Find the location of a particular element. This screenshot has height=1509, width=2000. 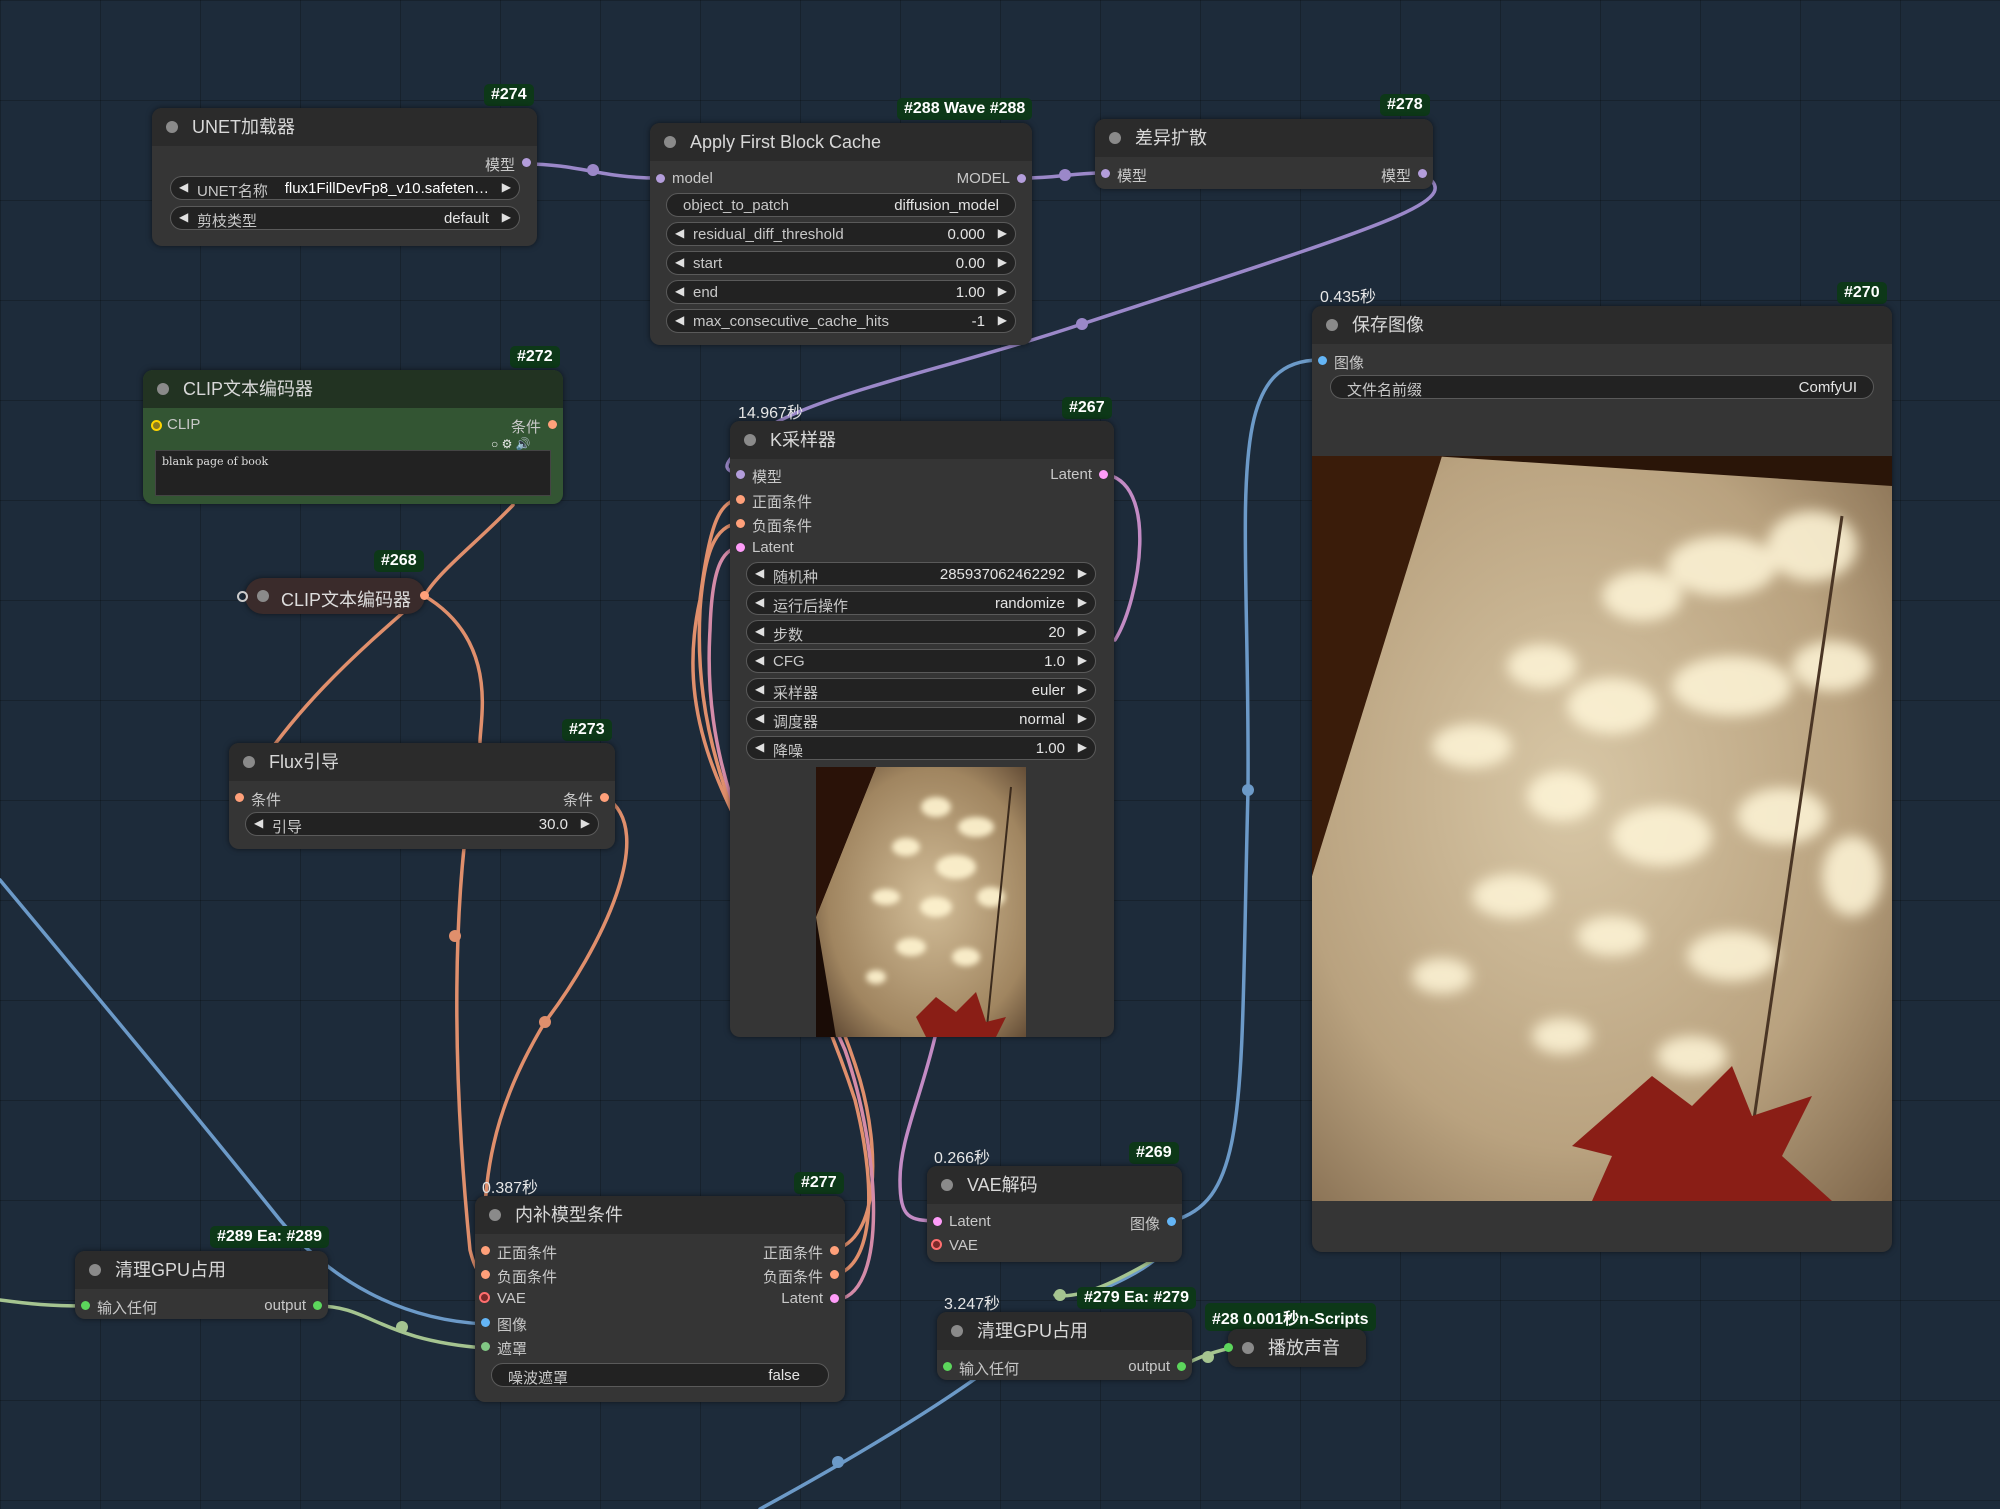

vae-decode-node: VAE解码 Latent VAE 图像 is located at coordinates (1054, 1214).